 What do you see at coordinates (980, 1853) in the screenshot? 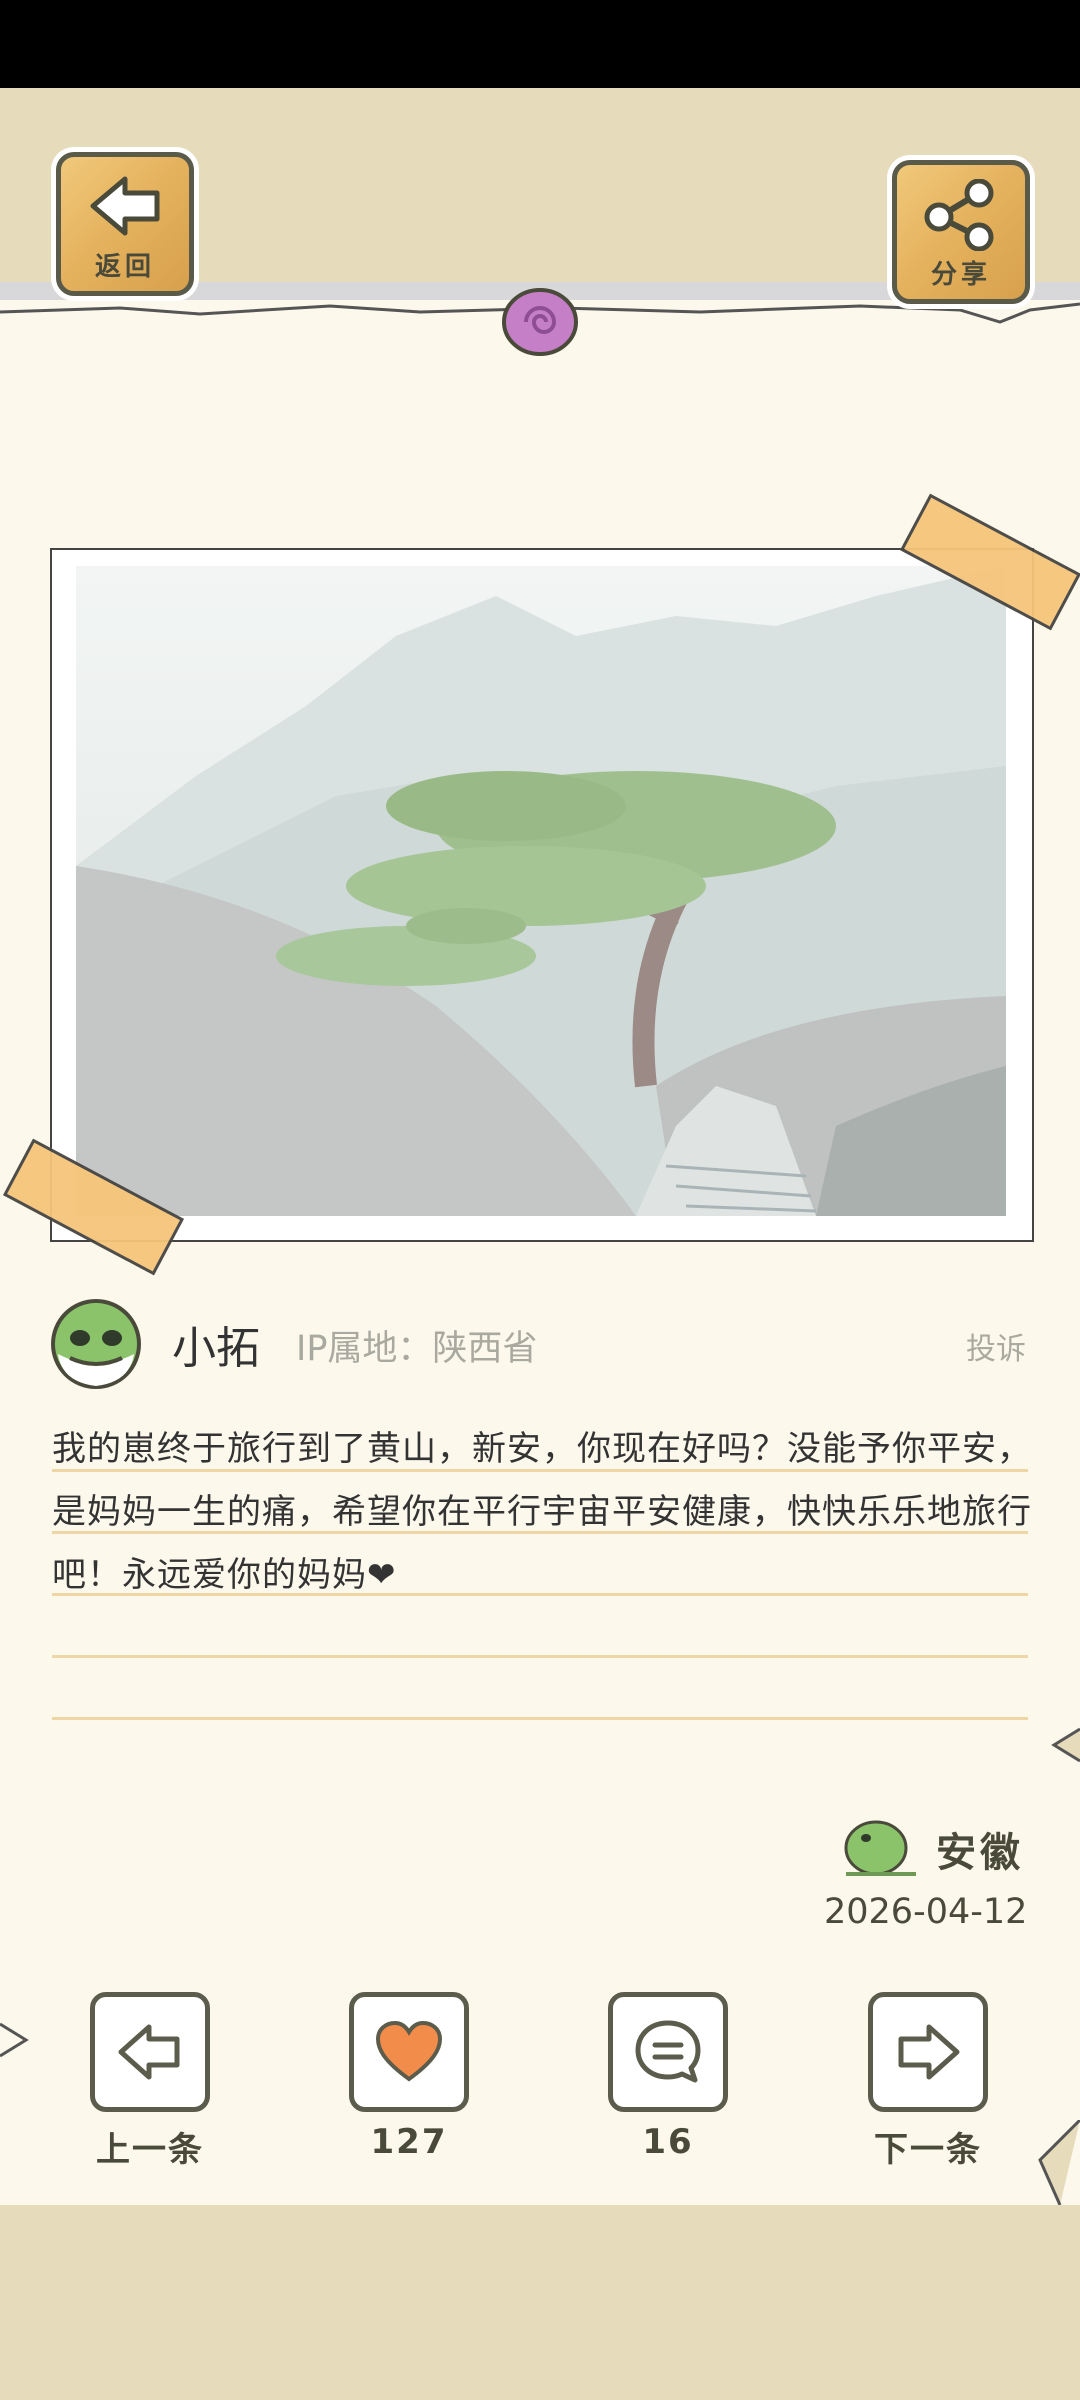
I see `province-label: 安徽` at bounding box center [980, 1853].